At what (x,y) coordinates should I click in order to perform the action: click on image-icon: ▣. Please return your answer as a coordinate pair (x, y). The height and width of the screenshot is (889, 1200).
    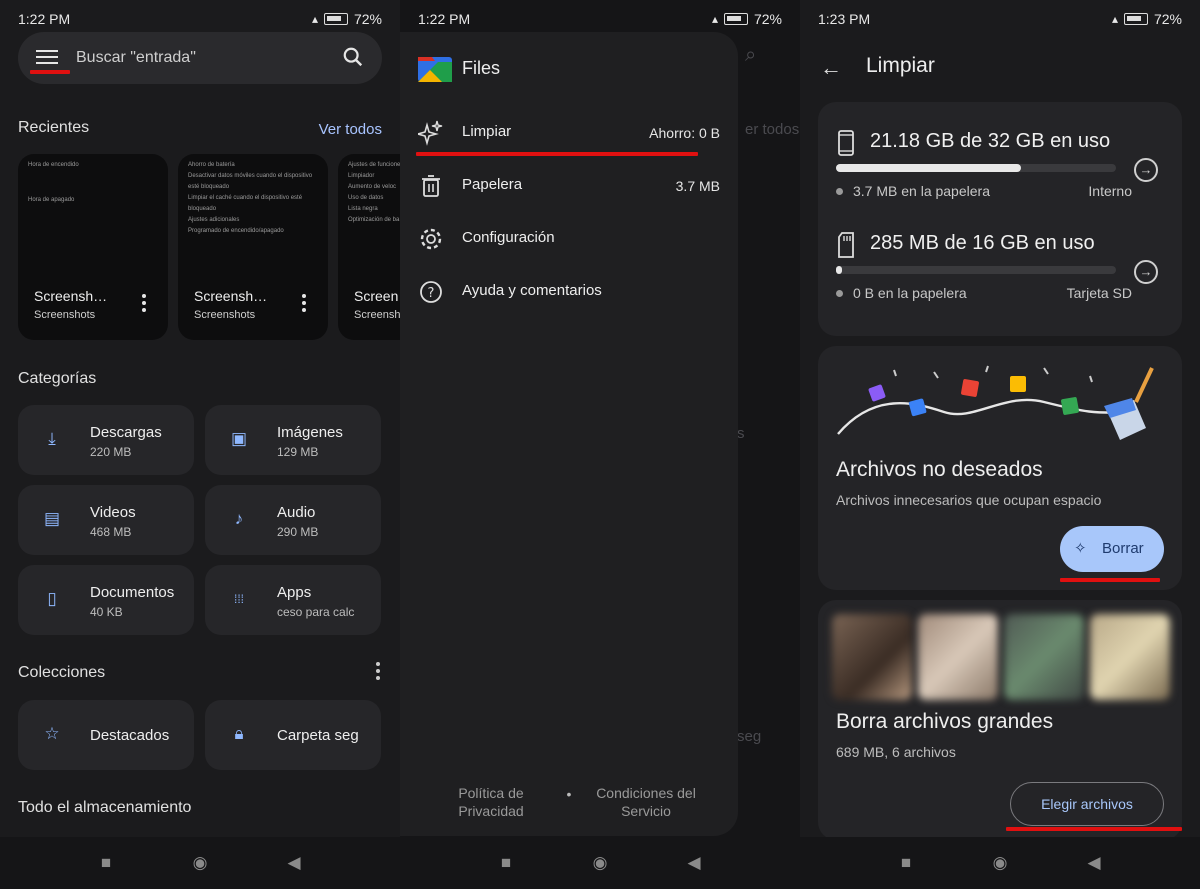
    Looking at the image, I should click on (239, 438).